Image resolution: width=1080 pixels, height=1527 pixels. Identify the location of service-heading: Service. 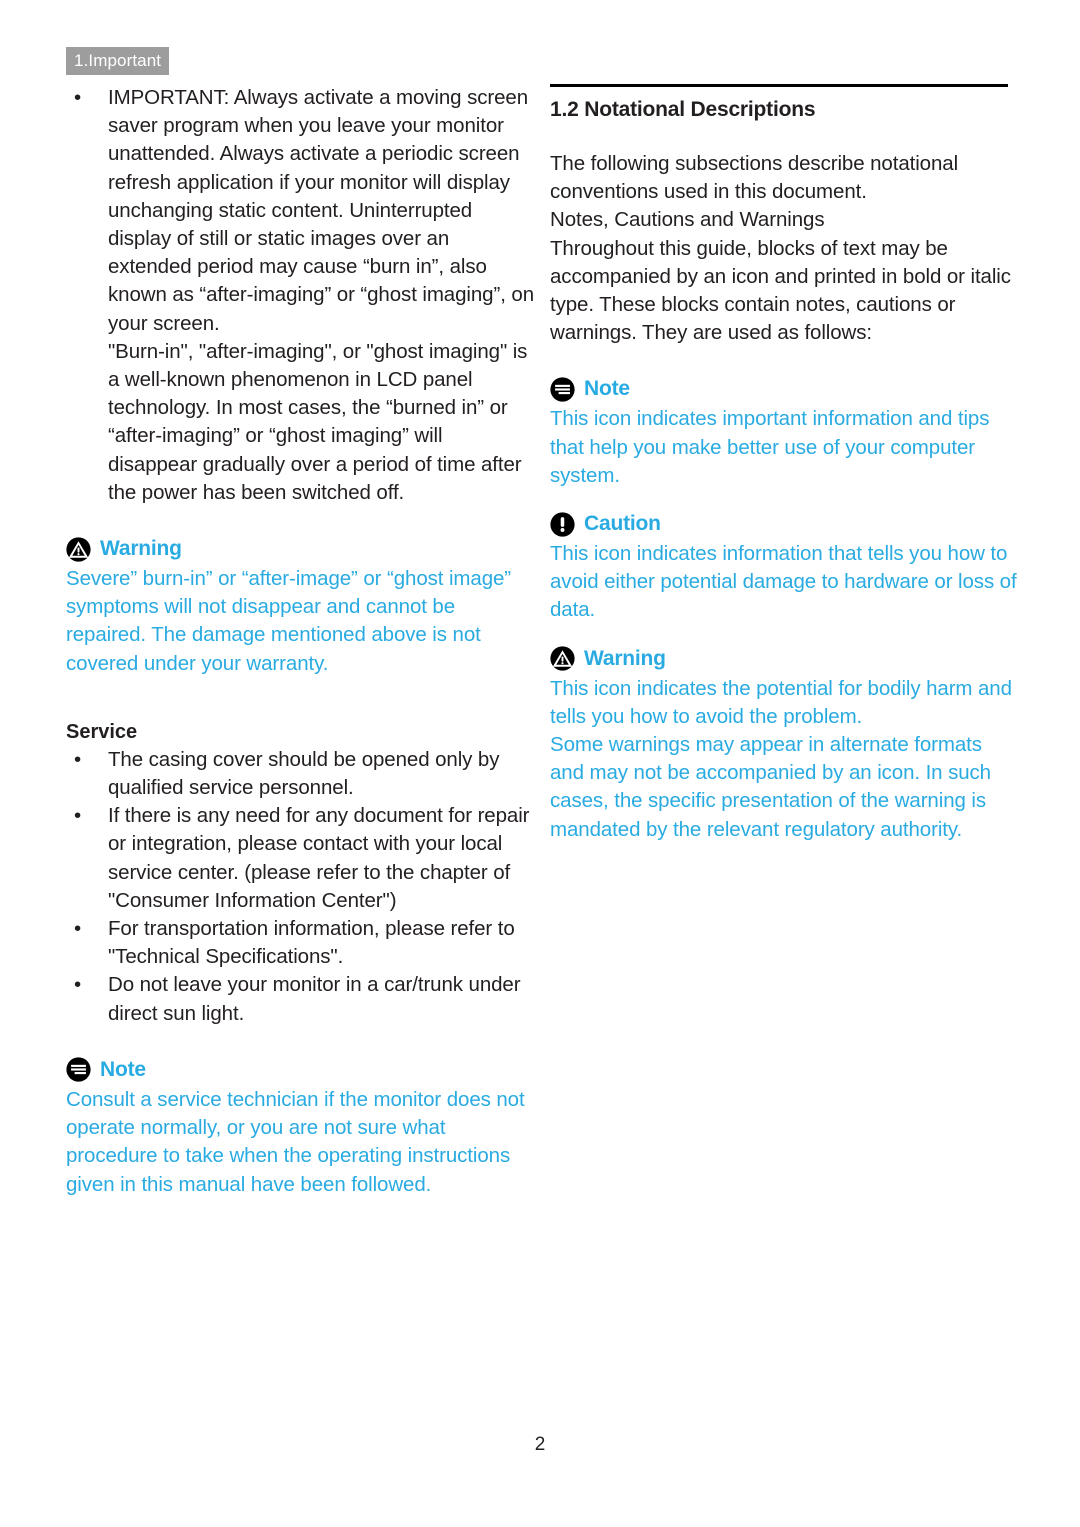
(102, 731).